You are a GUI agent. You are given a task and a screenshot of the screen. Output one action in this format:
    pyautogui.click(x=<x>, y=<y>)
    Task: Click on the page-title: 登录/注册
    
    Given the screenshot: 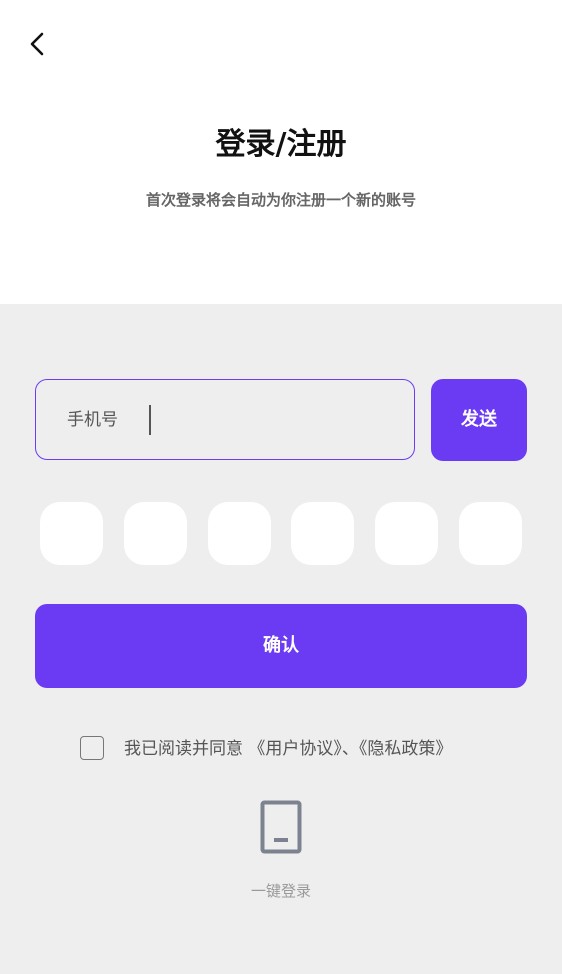 What is the action you would take?
    pyautogui.click(x=281, y=144)
    